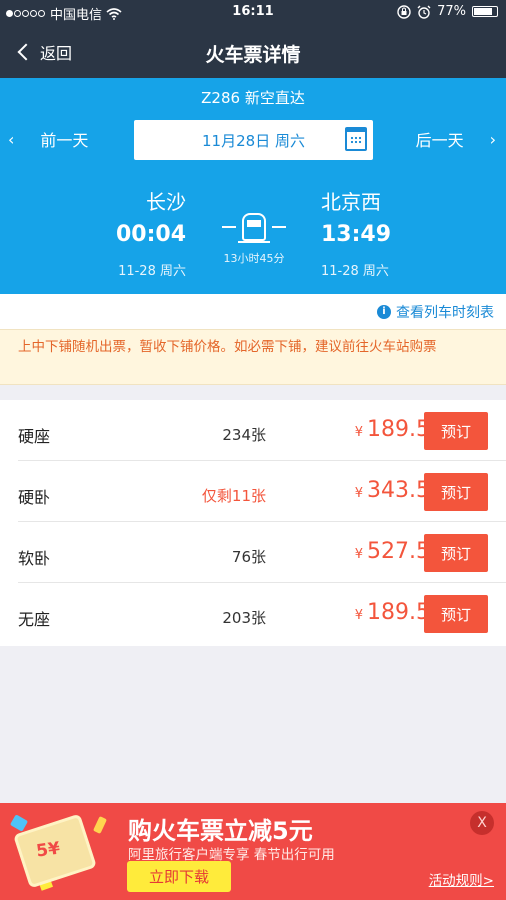  What do you see at coordinates (351, 202) in the screenshot?
I see `arrival-city: 北京西` at bounding box center [351, 202].